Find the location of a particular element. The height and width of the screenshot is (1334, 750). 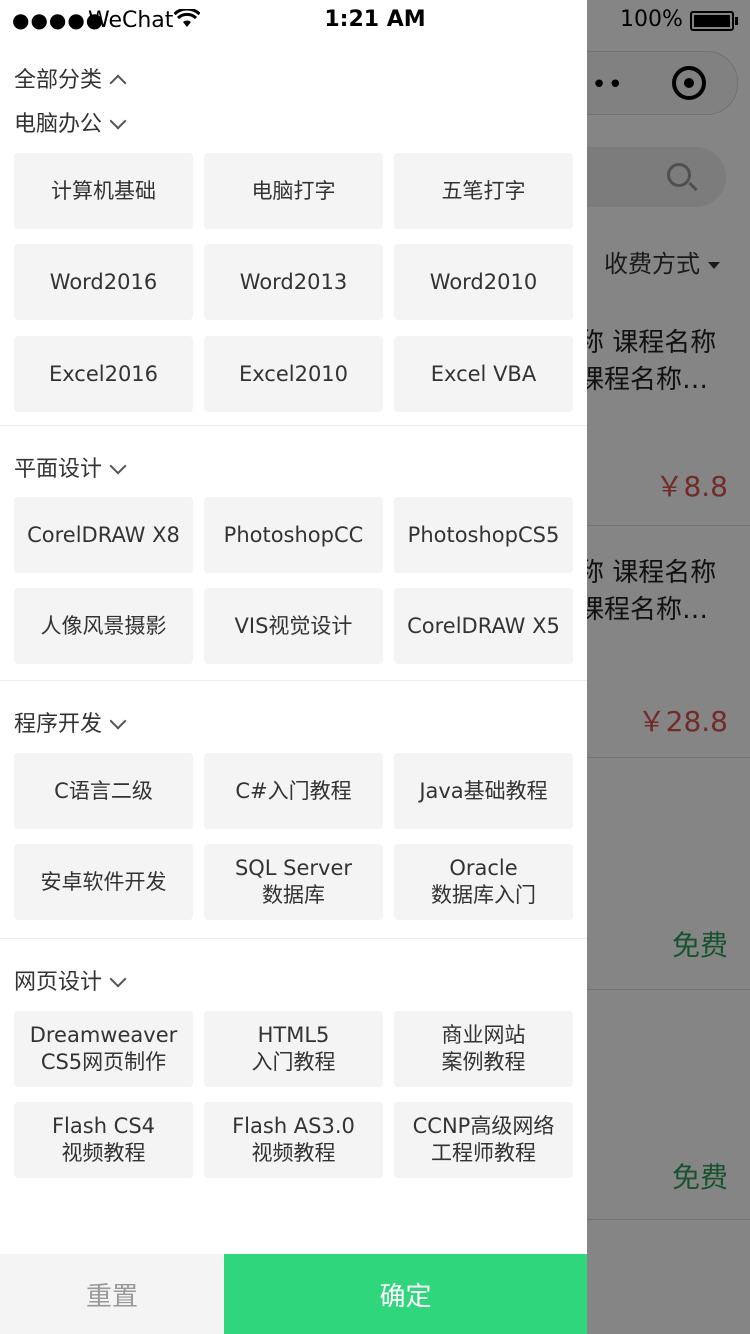

category-chip: Oracle 数据库入门 is located at coordinates (483, 882).